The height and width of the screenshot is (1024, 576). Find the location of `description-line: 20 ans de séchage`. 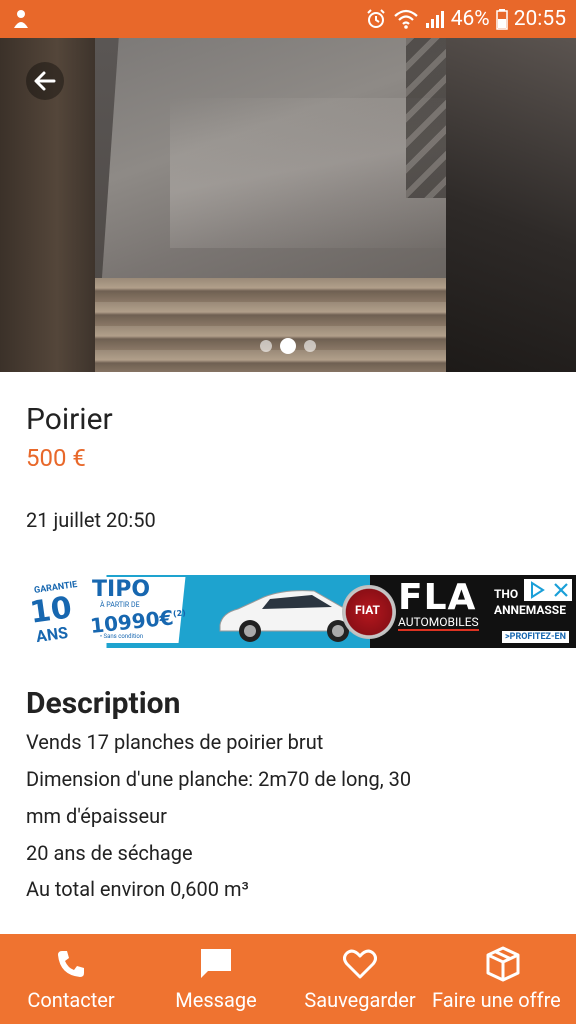

description-line: 20 ans de séchage is located at coordinates (109, 853).